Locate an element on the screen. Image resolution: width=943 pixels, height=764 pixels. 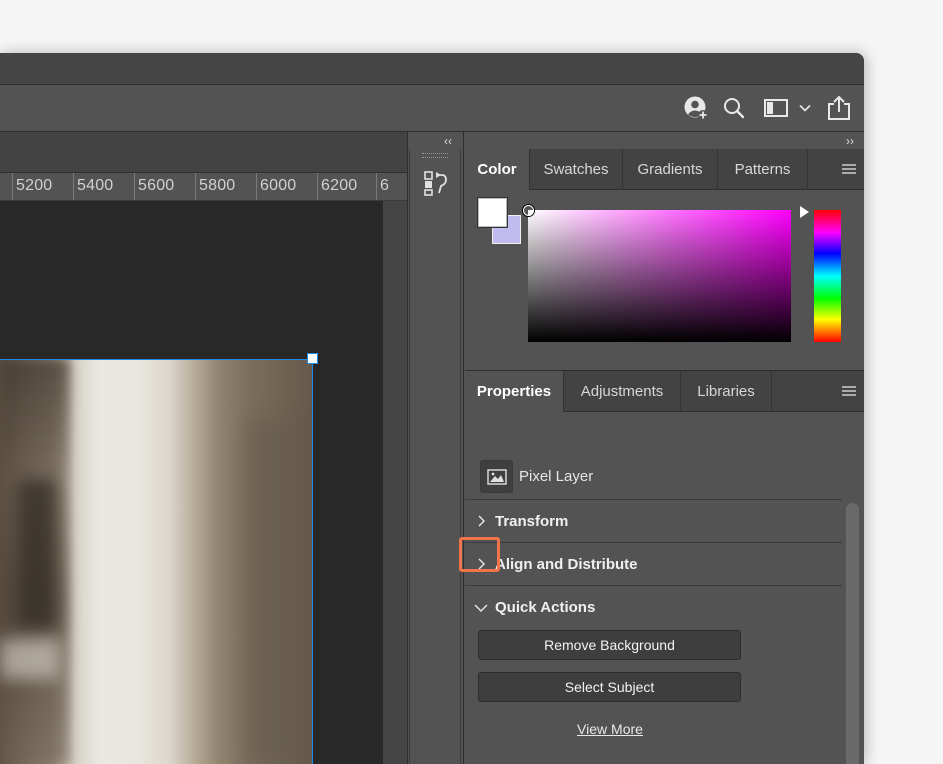
search-icon is located at coordinates (734, 108).